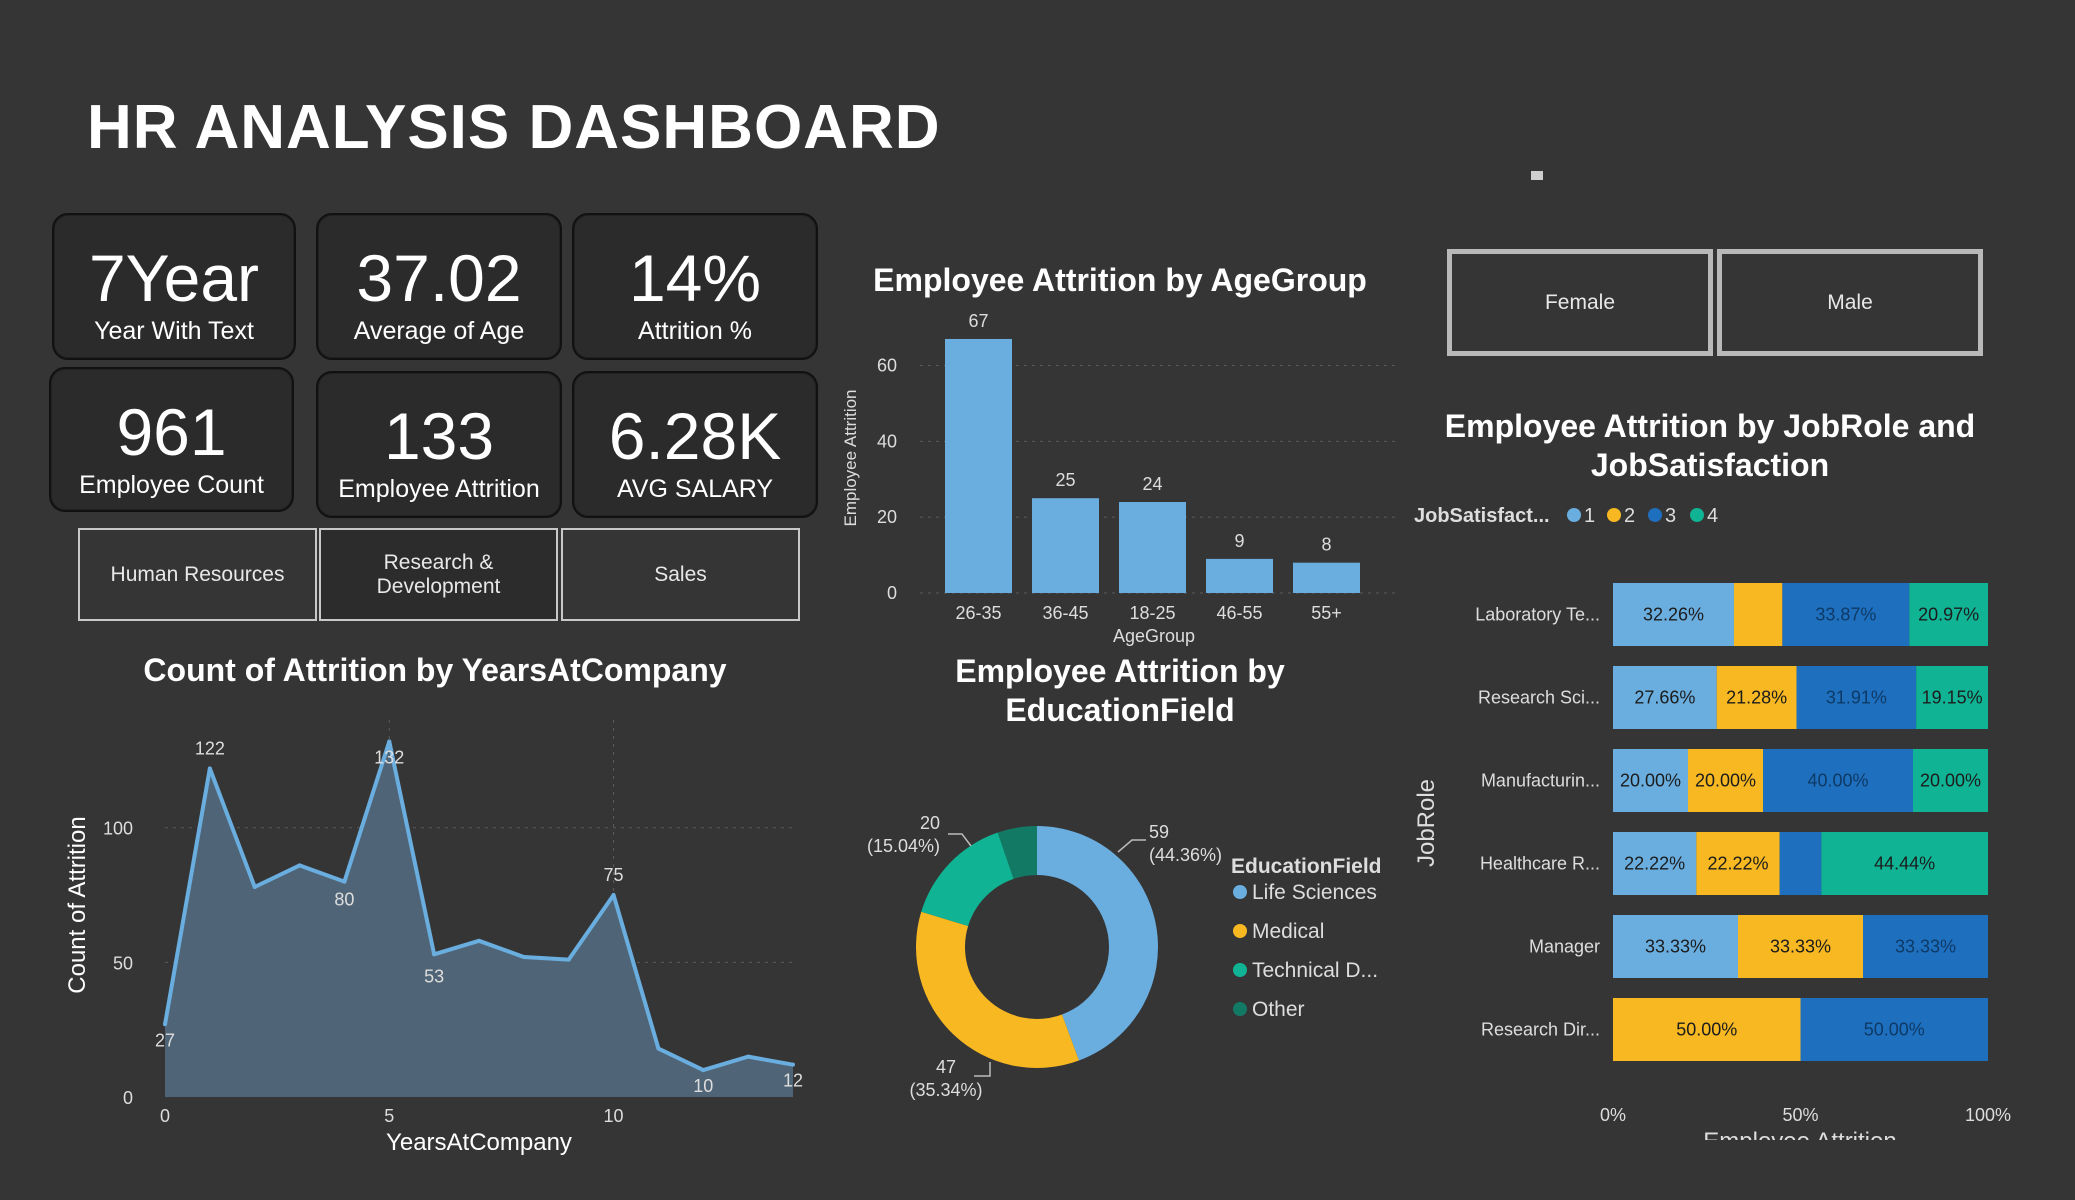 This screenshot has height=1200, width=2075. What do you see at coordinates (1670, 516) in the screenshot?
I see `legend-label: 3` at bounding box center [1670, 516].